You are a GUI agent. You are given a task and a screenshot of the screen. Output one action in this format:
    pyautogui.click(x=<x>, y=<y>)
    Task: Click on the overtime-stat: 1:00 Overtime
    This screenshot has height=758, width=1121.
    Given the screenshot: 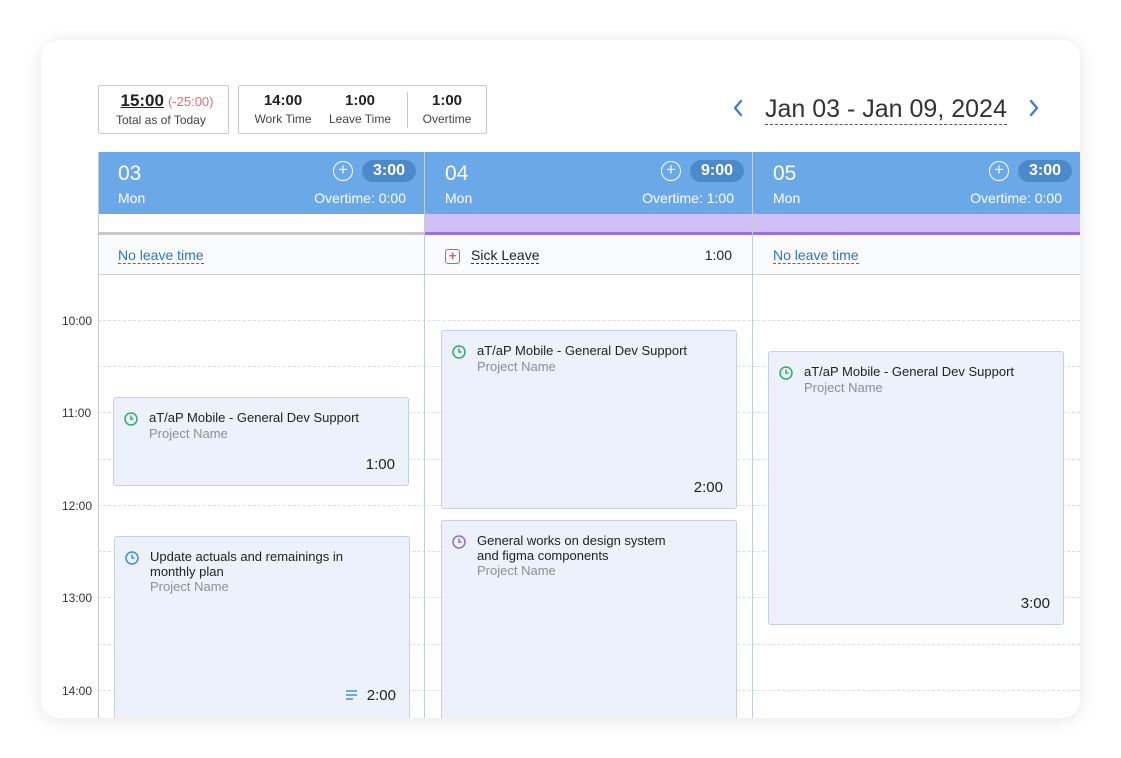 What is the action you would take?
    pyautogui.click(x=447, y=109)
    